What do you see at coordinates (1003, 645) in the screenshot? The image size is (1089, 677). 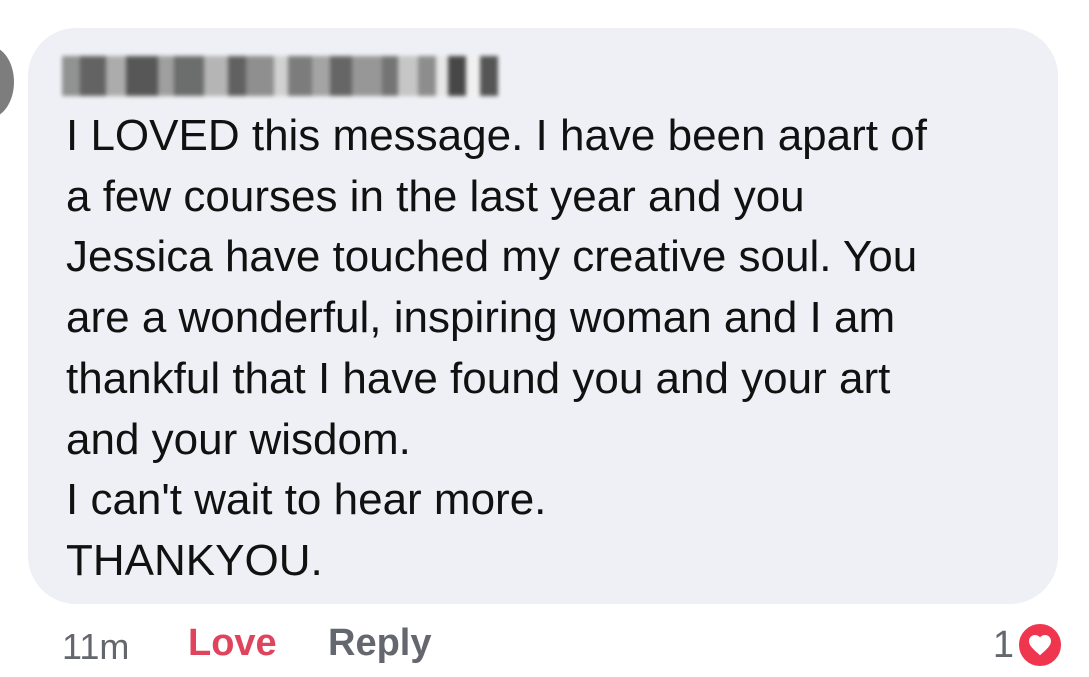 I see `reaction-count: 1` at bounding box center [1003, 645].